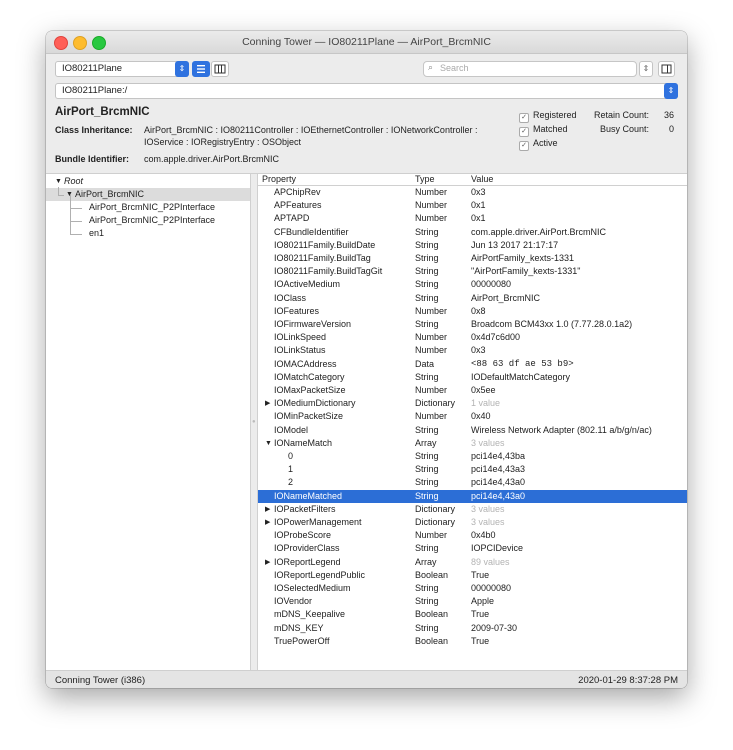  What do you see at coordinates (94, 130) in the screenshot?
I see `class-inheritance-label: Class Inheritance:` at bounding box center [94, 130].